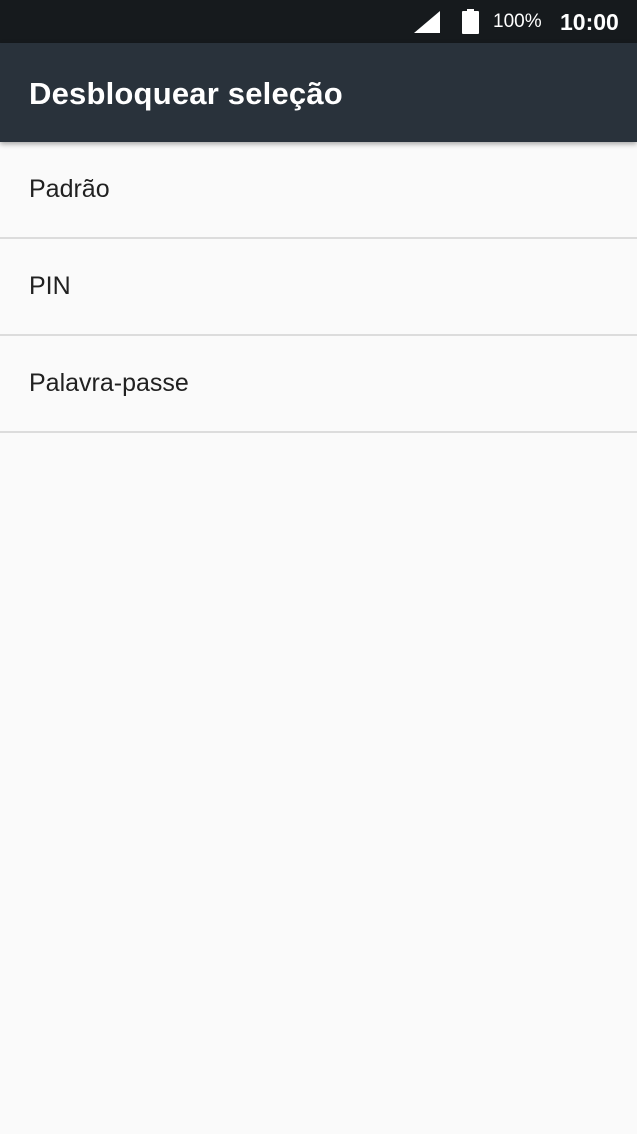 The image size is (637, 1134). I want to click on option-label: Padrão, so click(69, 189).